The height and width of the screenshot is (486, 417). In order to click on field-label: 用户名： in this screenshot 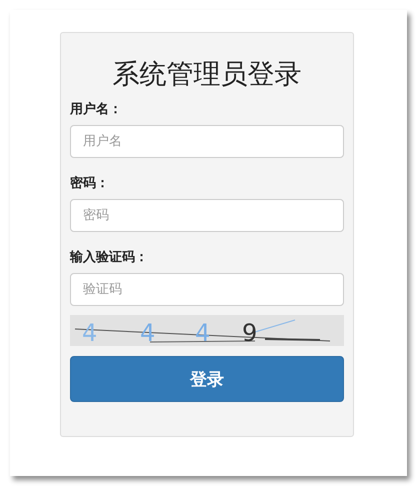, I will do `click(96, 110)`.